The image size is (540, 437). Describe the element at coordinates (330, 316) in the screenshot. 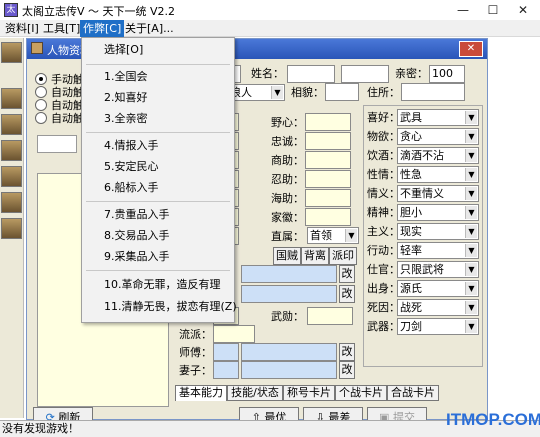

I see `martial-field` at that location.